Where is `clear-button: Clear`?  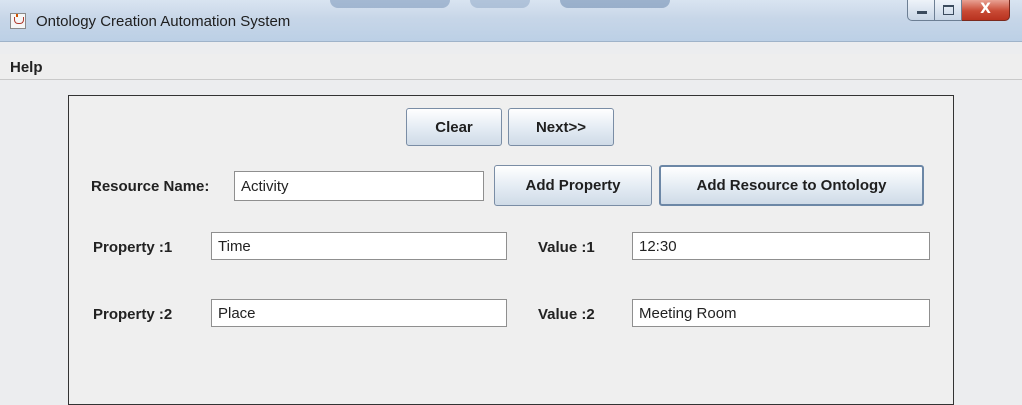 clear-button: Clear is located at coordinates (454, 127).